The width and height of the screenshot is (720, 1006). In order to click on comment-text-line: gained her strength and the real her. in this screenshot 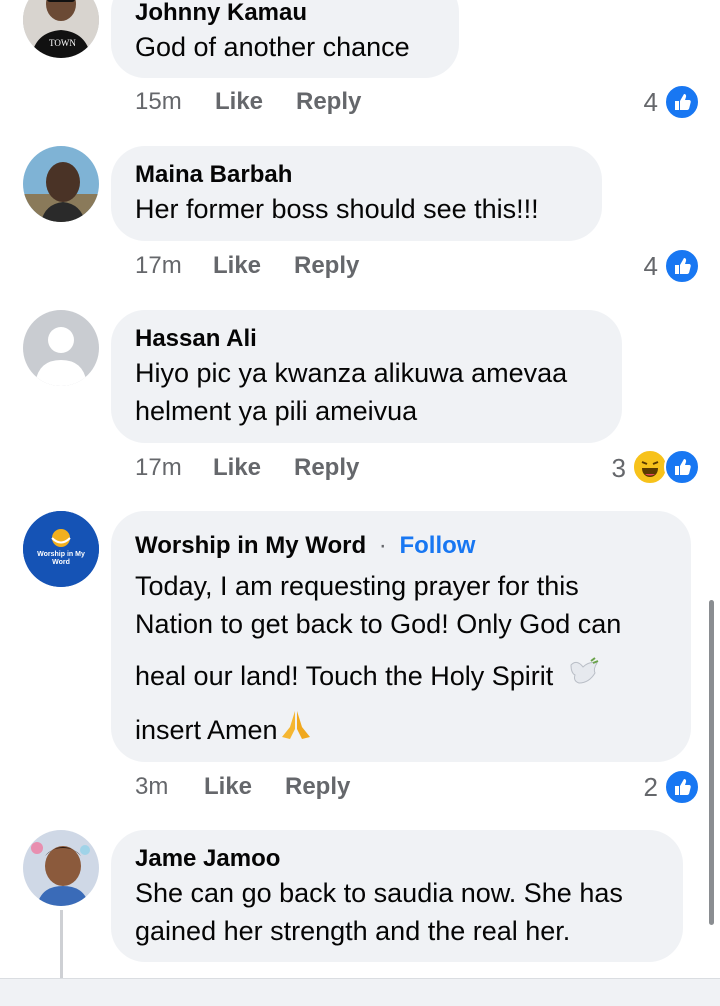, I will do `click(353, 931)`.